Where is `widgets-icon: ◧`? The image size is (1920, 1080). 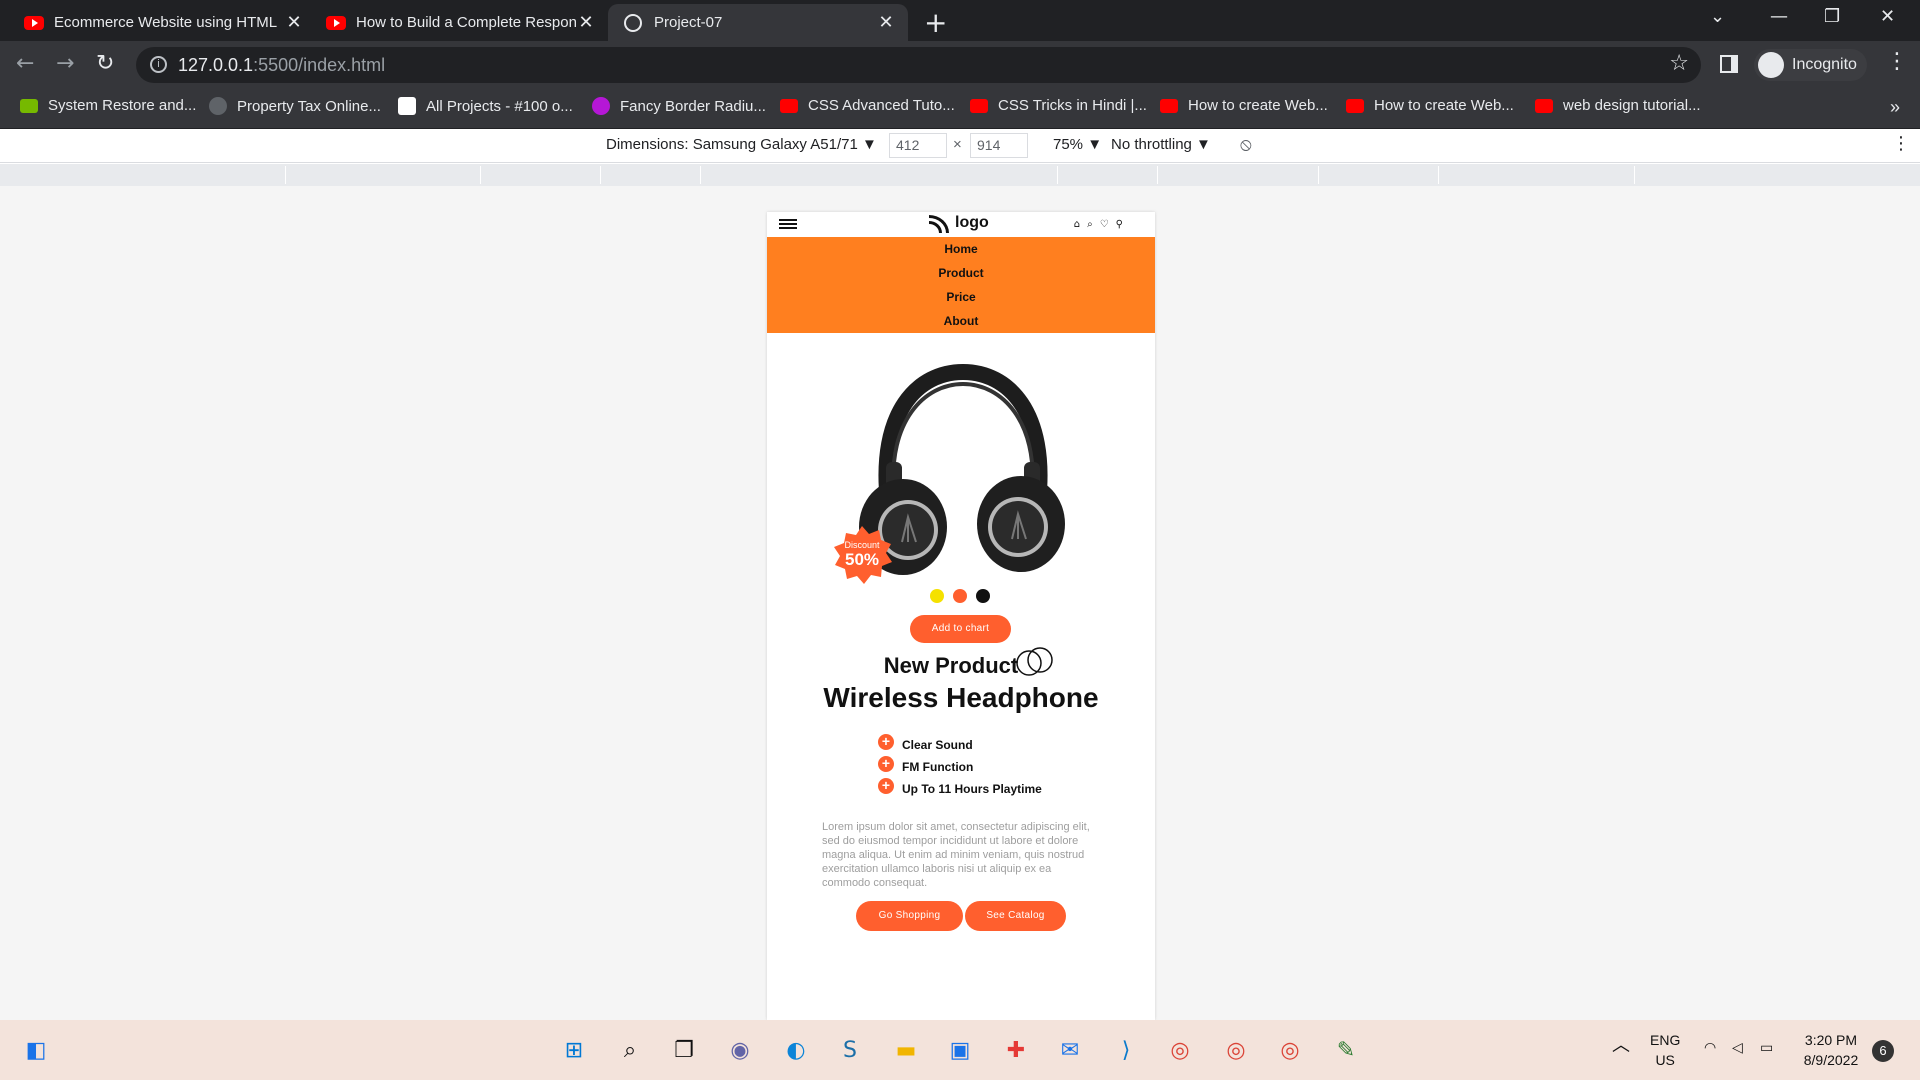 widgets-icon: ◧ is located at coordinates (36, 1050).